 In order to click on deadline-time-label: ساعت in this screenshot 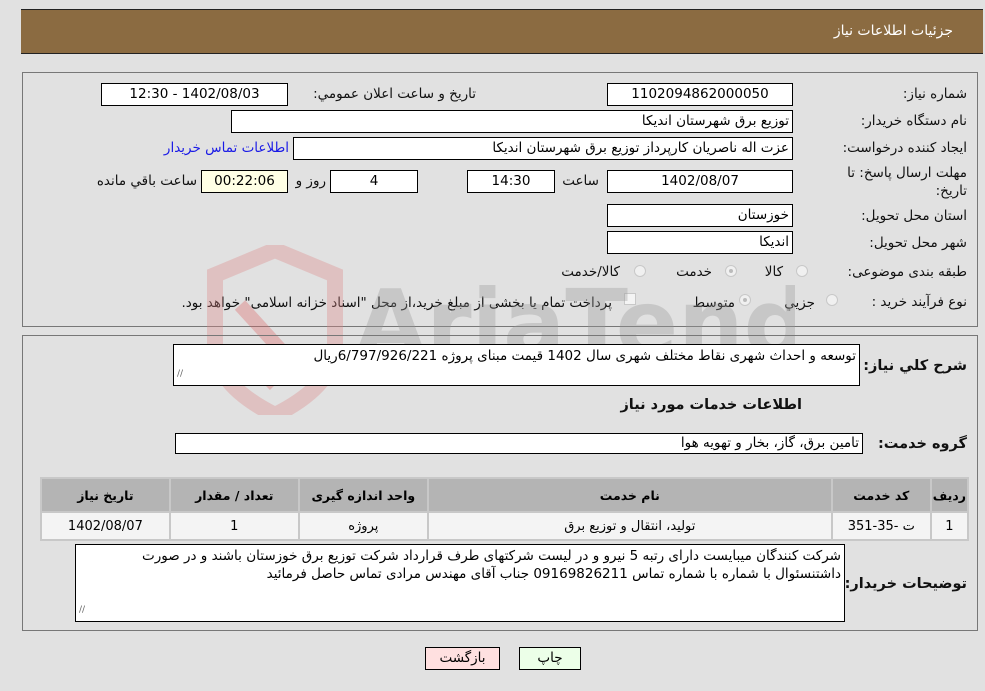, I will do `click(580, 181)`.